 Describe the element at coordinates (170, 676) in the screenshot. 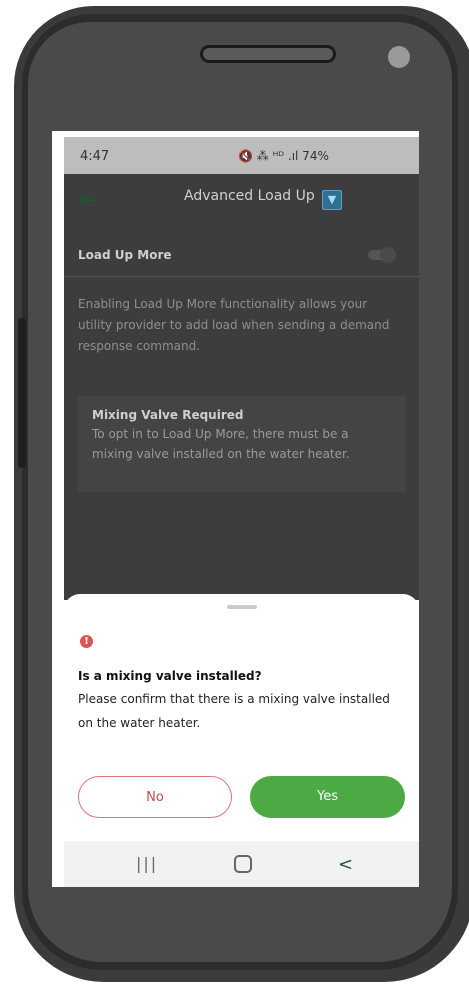

I see `sheet-title: Is a mixing valve installed?` at that location.